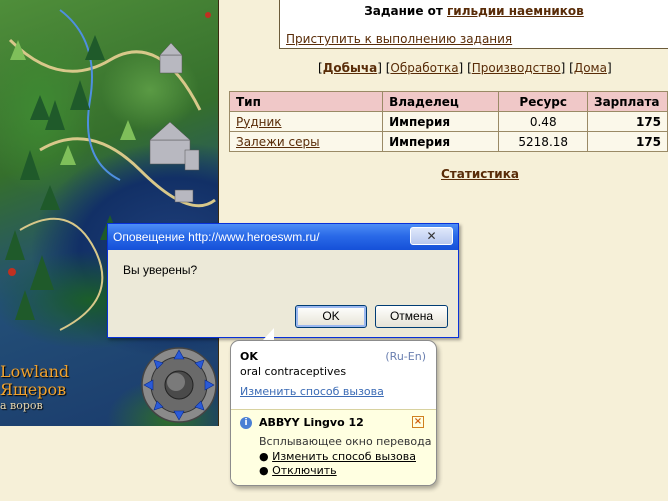  I want to click on header-pay: Зарплата, so click(627, 101).